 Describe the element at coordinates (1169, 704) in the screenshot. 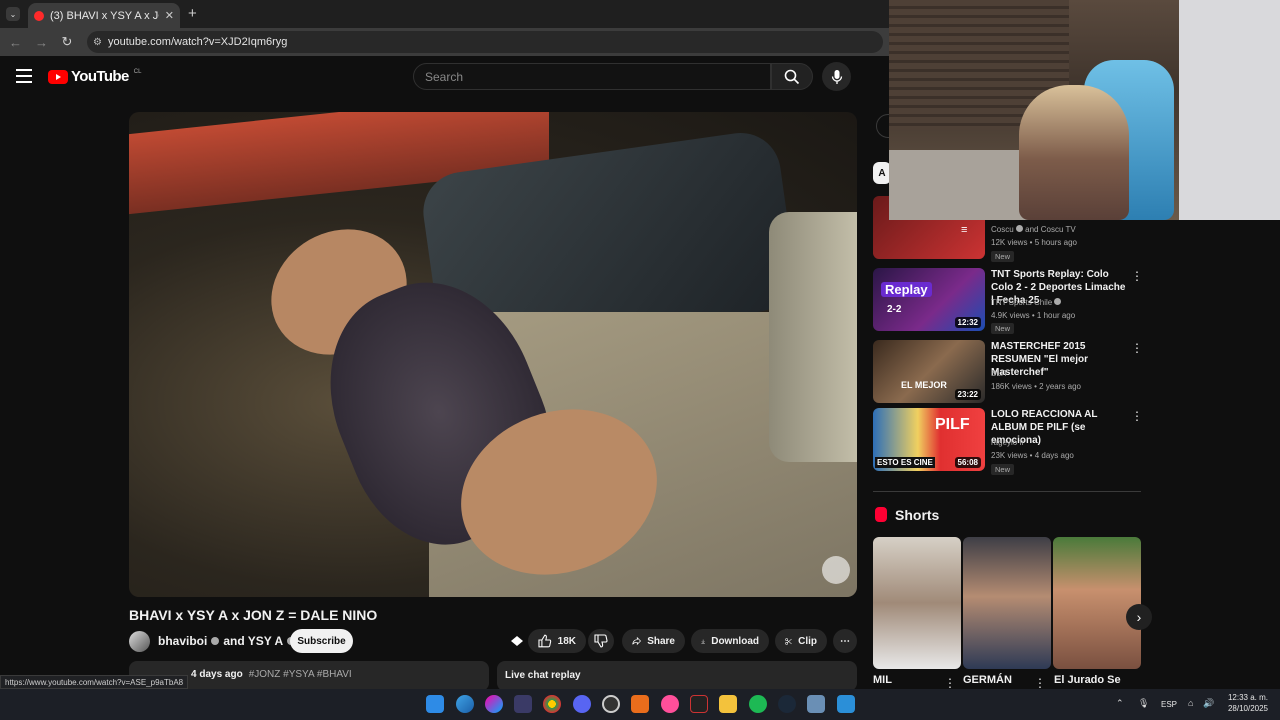

I see `language-indicator: ESP` at that location.